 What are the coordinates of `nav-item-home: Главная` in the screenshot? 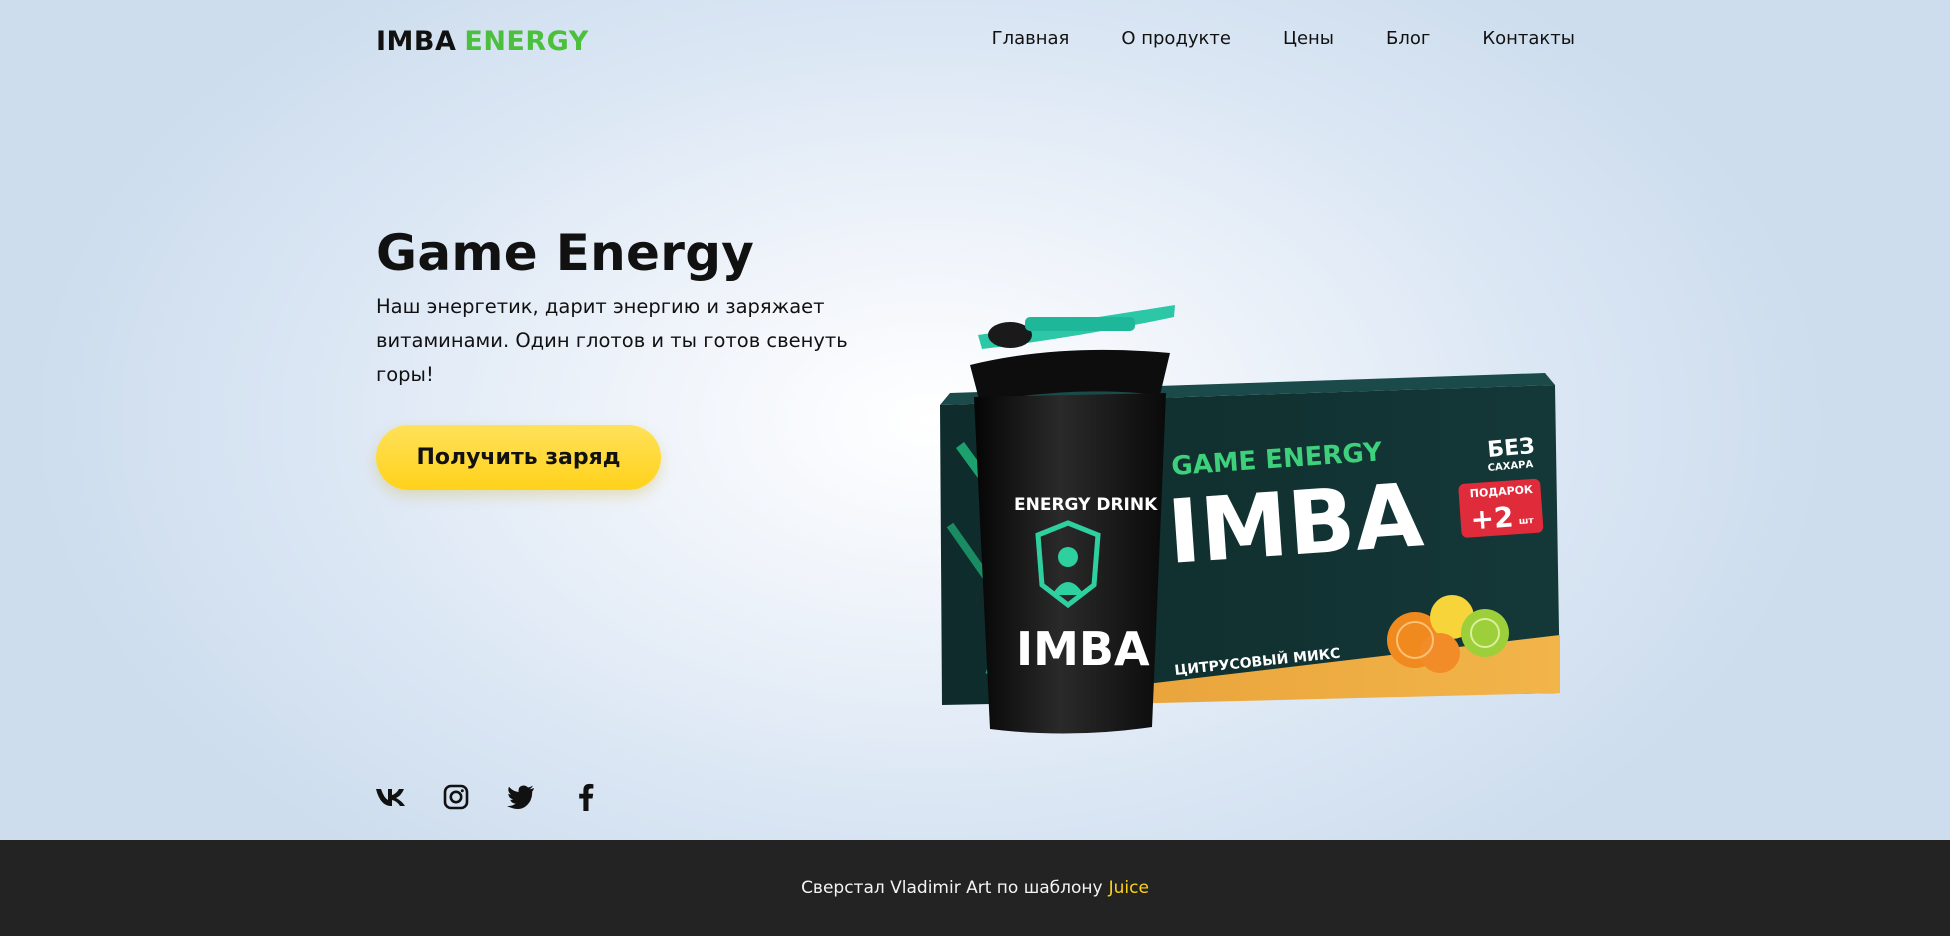 It's located at (1031, 38).